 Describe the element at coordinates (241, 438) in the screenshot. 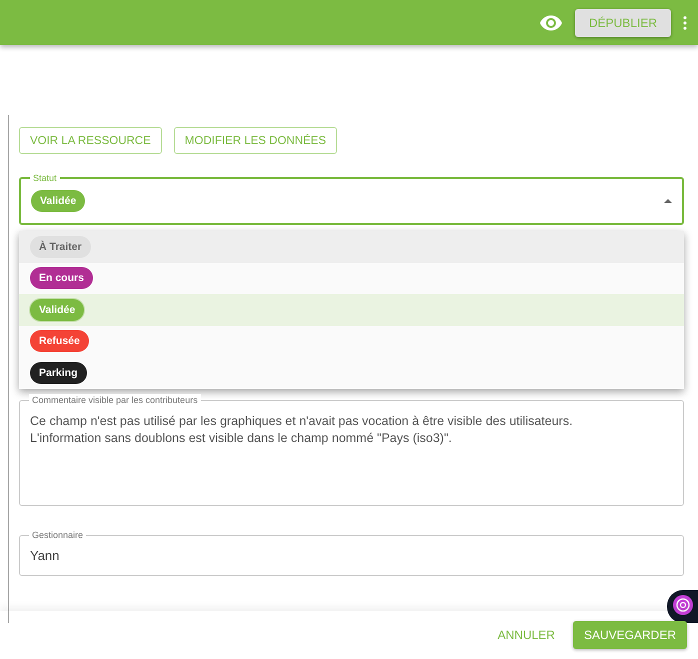

I see `comment-text: L'information sans doublons est visible dans le champ nommé "Pays (iso3)".` at that location.